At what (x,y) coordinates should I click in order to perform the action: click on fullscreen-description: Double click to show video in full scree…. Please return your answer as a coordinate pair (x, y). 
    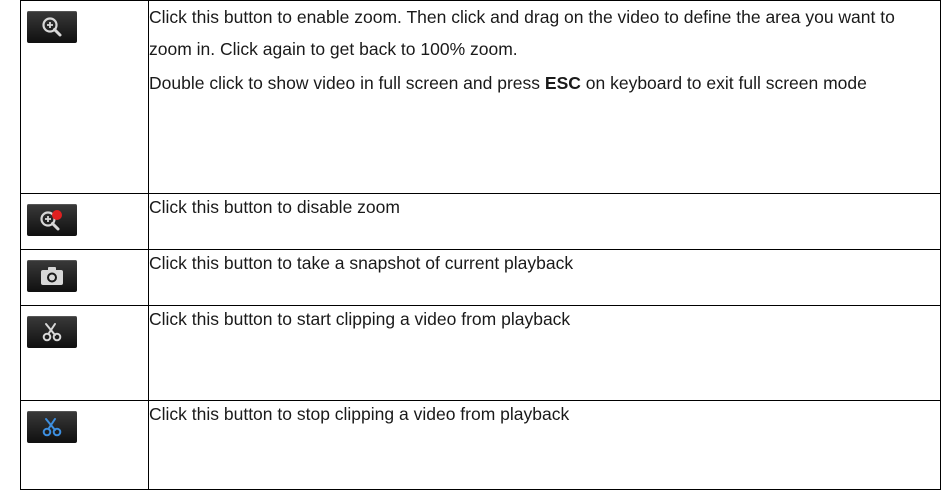
    Looking at the image, I should click on (544, 83).